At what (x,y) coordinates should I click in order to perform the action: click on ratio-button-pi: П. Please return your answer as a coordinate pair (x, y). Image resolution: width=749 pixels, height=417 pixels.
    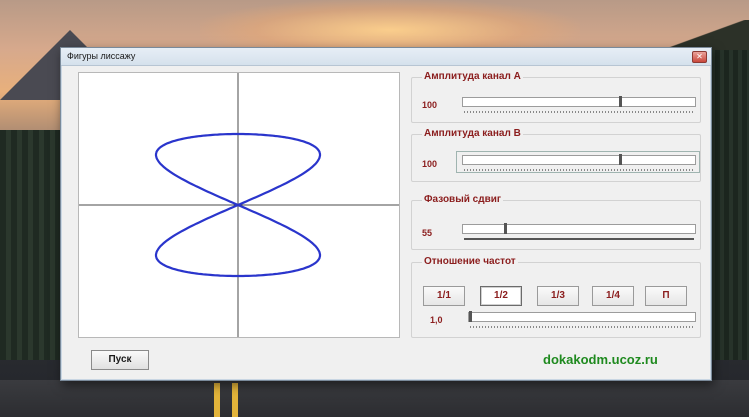
    Looking at the image, I should click on (666, 296).